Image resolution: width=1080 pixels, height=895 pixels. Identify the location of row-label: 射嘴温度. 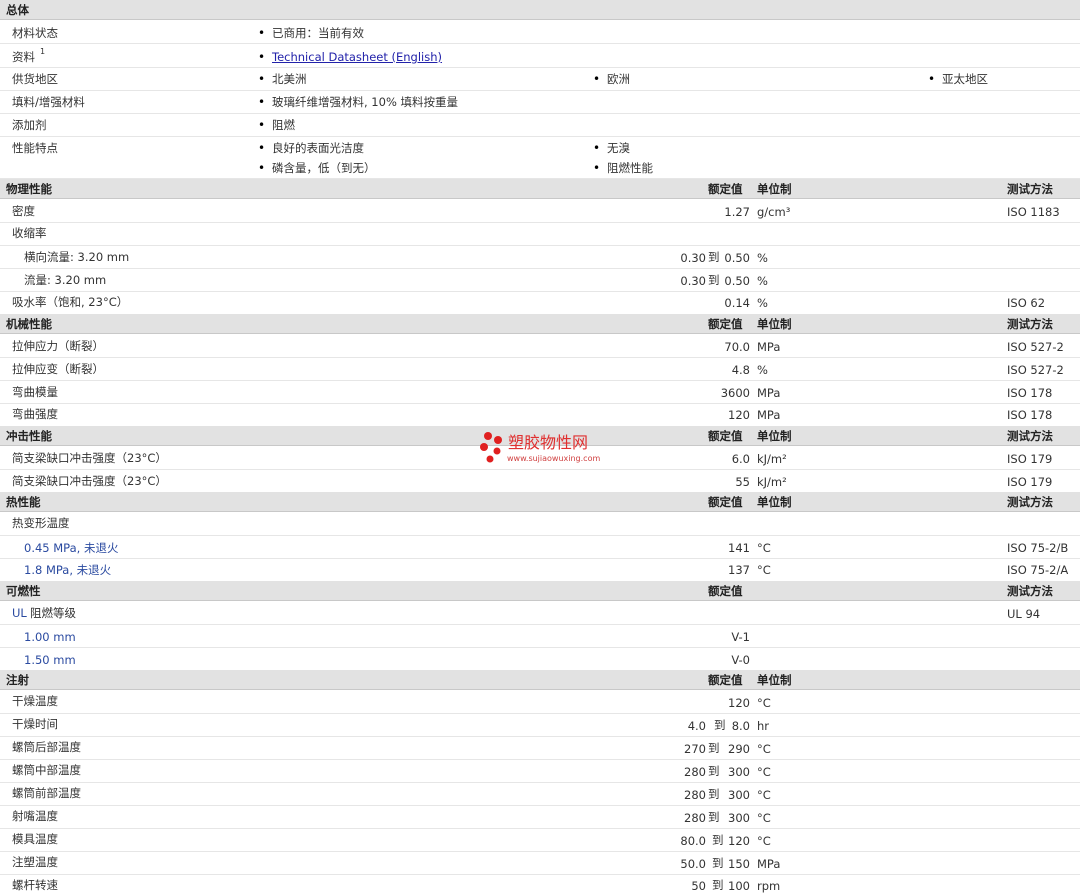
(35, 816).